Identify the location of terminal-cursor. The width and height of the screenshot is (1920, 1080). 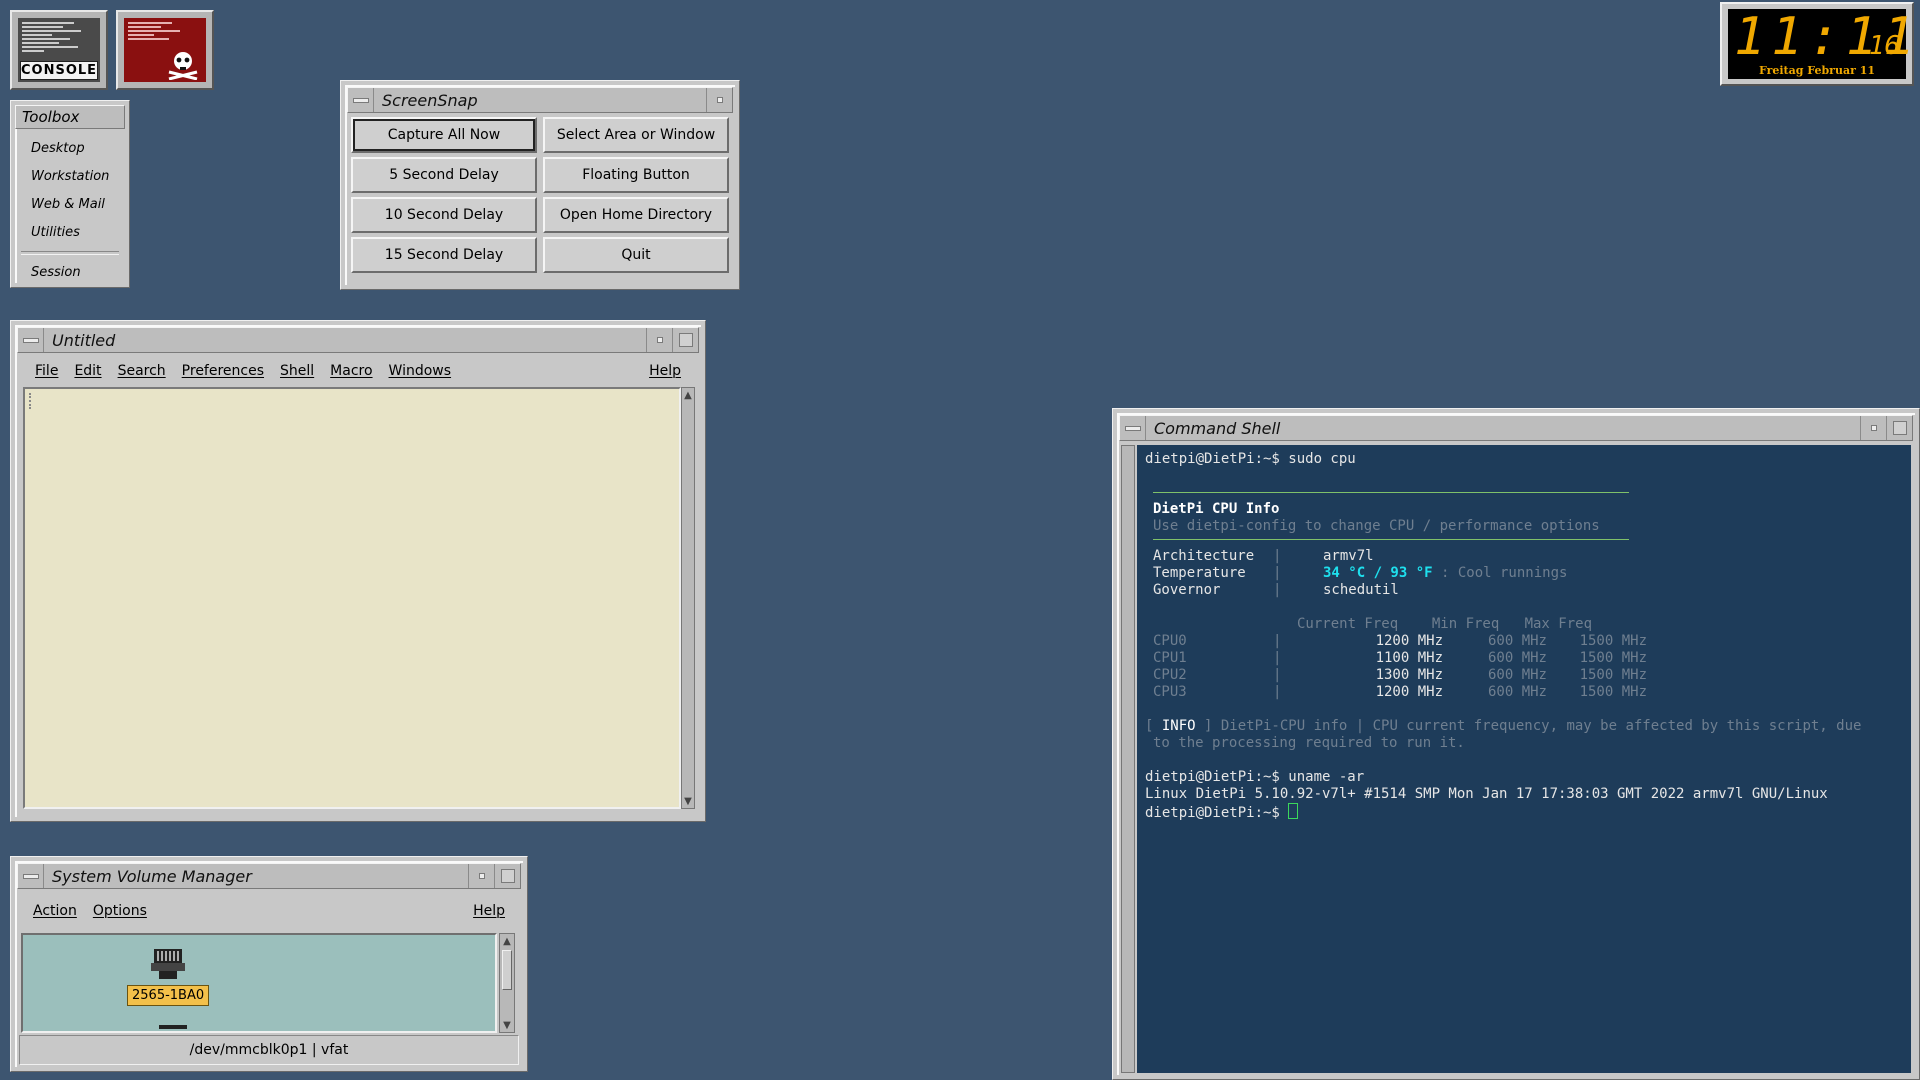
(1293, 811).